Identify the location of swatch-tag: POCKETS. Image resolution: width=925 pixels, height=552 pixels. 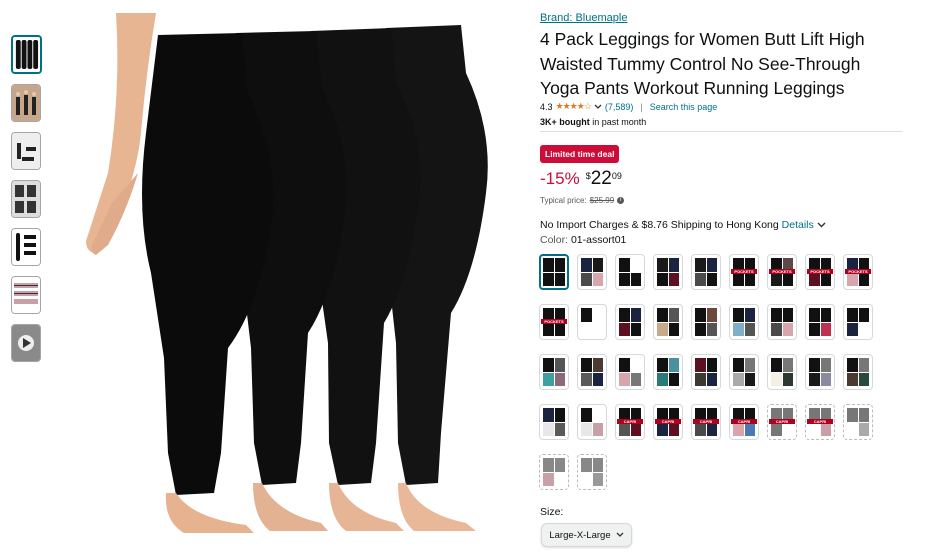
(782, 271).